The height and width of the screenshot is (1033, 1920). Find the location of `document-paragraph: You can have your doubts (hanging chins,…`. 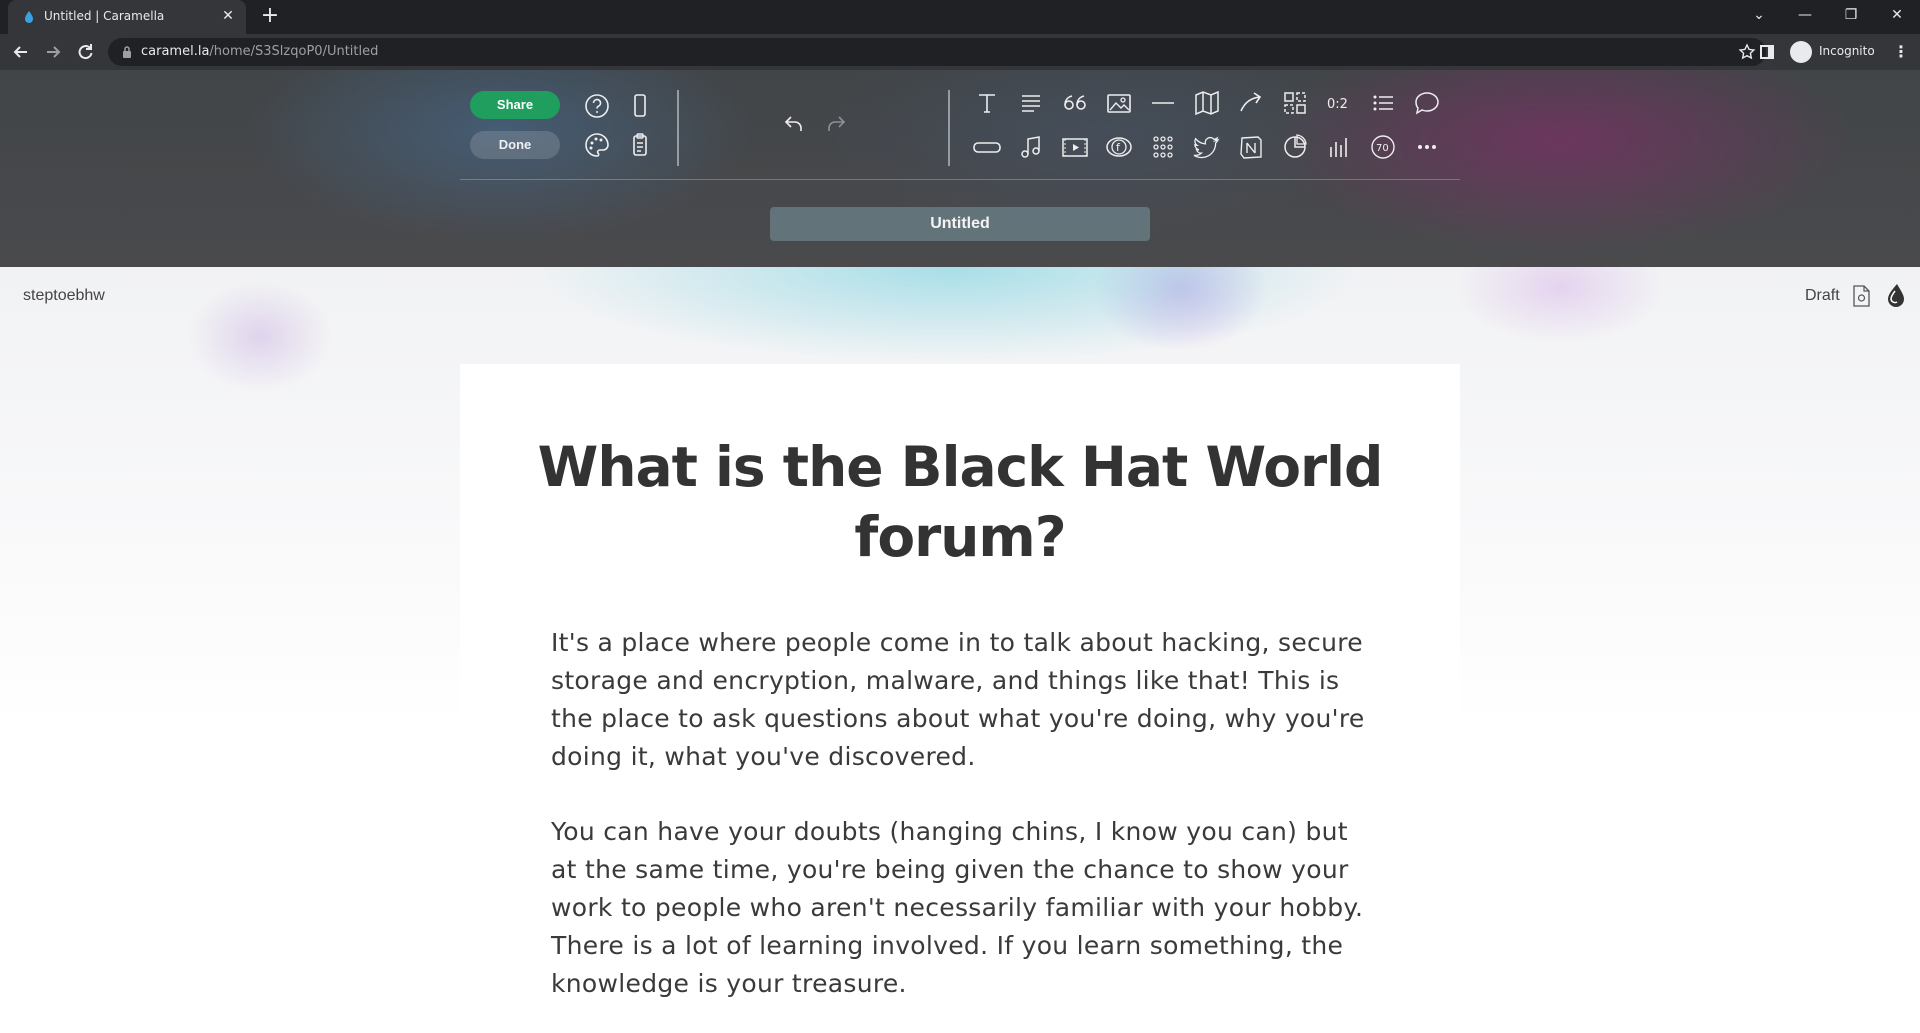

document-paragraph: You can have your doubts (hanging chins,… is located at coordinates (966, 908).